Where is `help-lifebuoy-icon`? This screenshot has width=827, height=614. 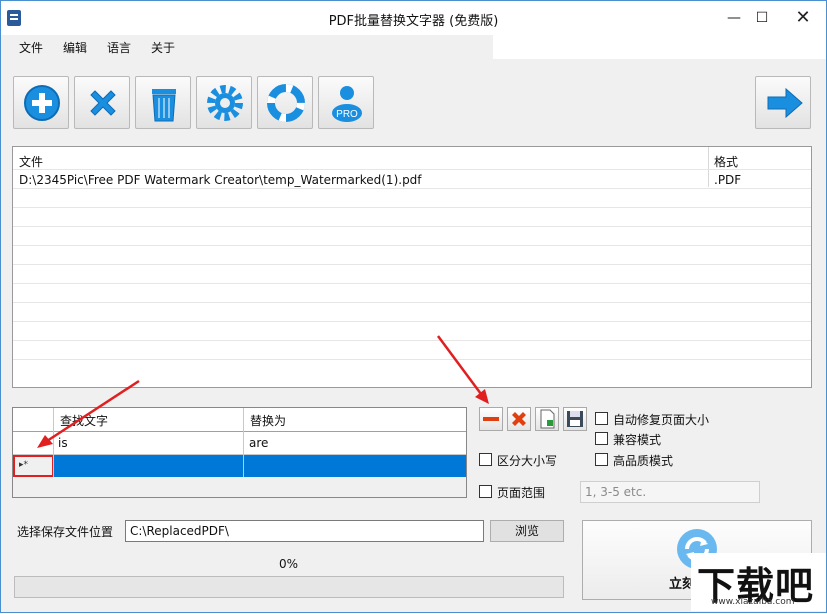
help-lifebuoy-icon is located at coordinates (286, 103).